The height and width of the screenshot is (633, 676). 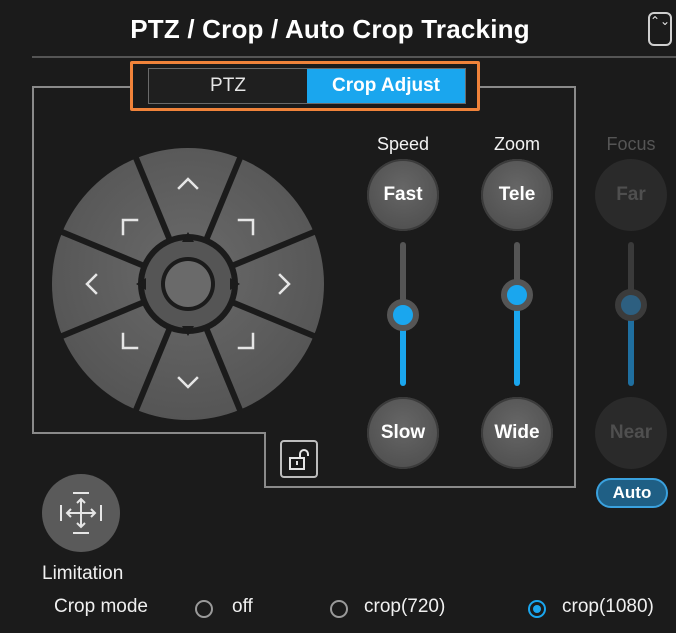 I want to click on crop-off-radio, so click(x=204, y=609).